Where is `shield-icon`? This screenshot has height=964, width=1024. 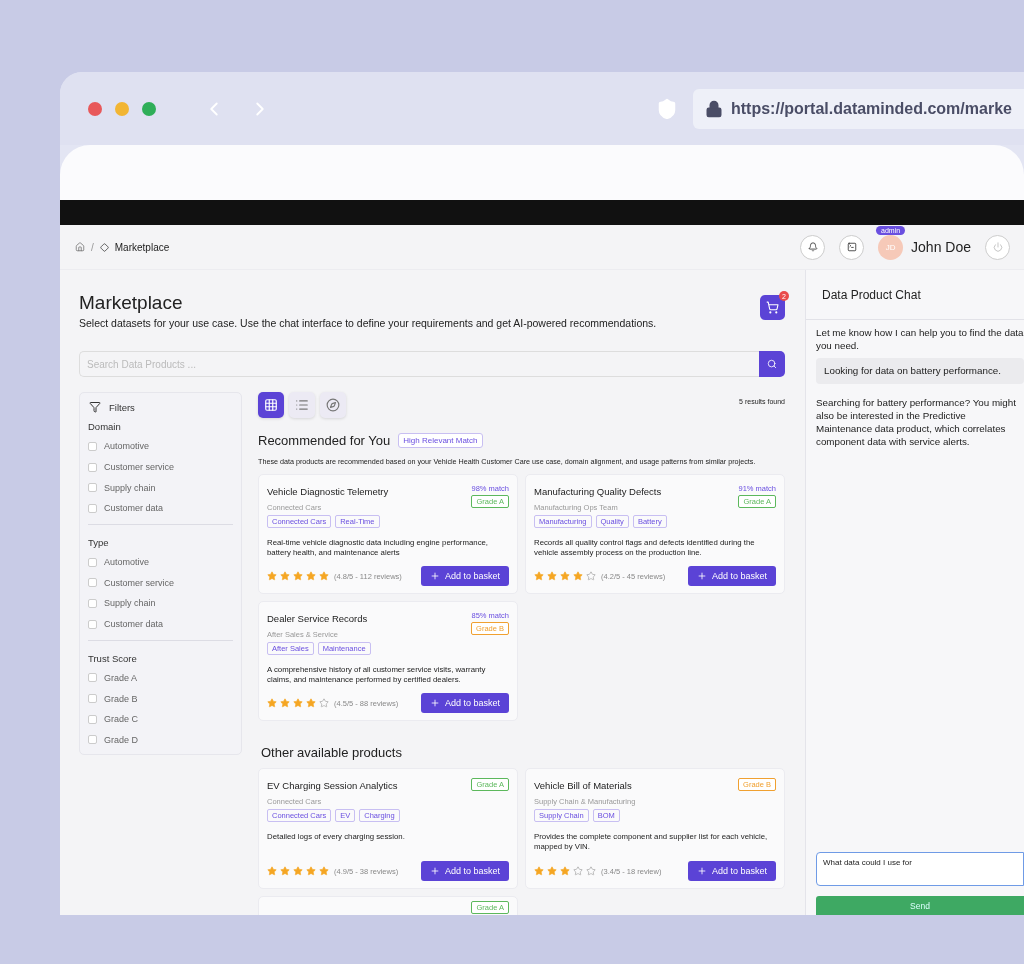
shield-icon is located at coordinates (667, 108).